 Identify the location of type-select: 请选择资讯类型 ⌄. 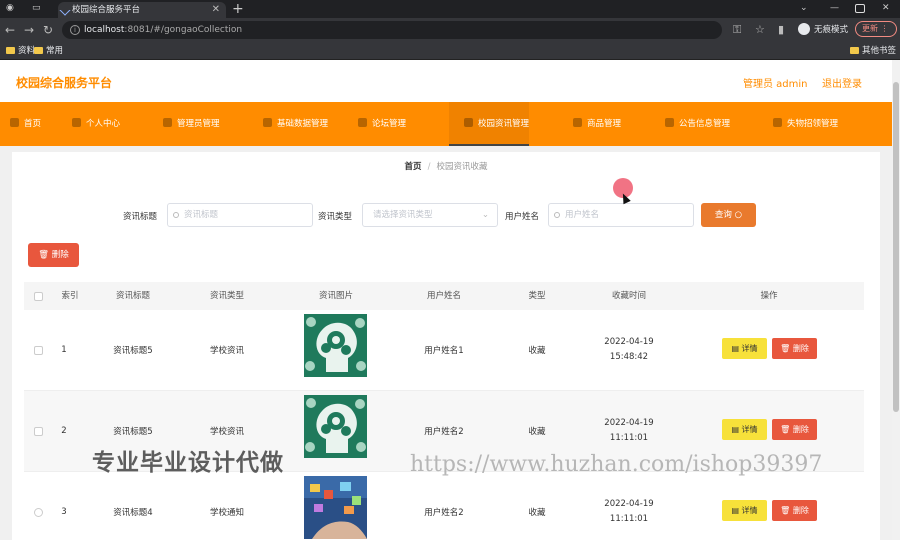
(430, 215).